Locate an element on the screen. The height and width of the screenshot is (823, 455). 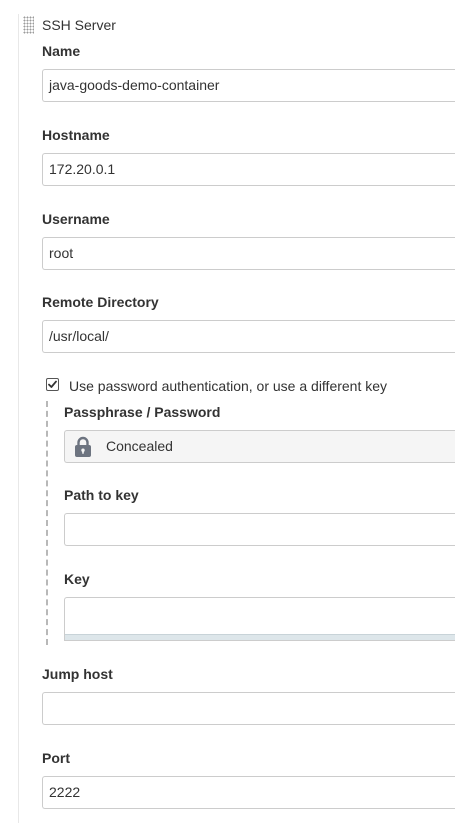
key-label: Key is located at coordinates (77, 579).